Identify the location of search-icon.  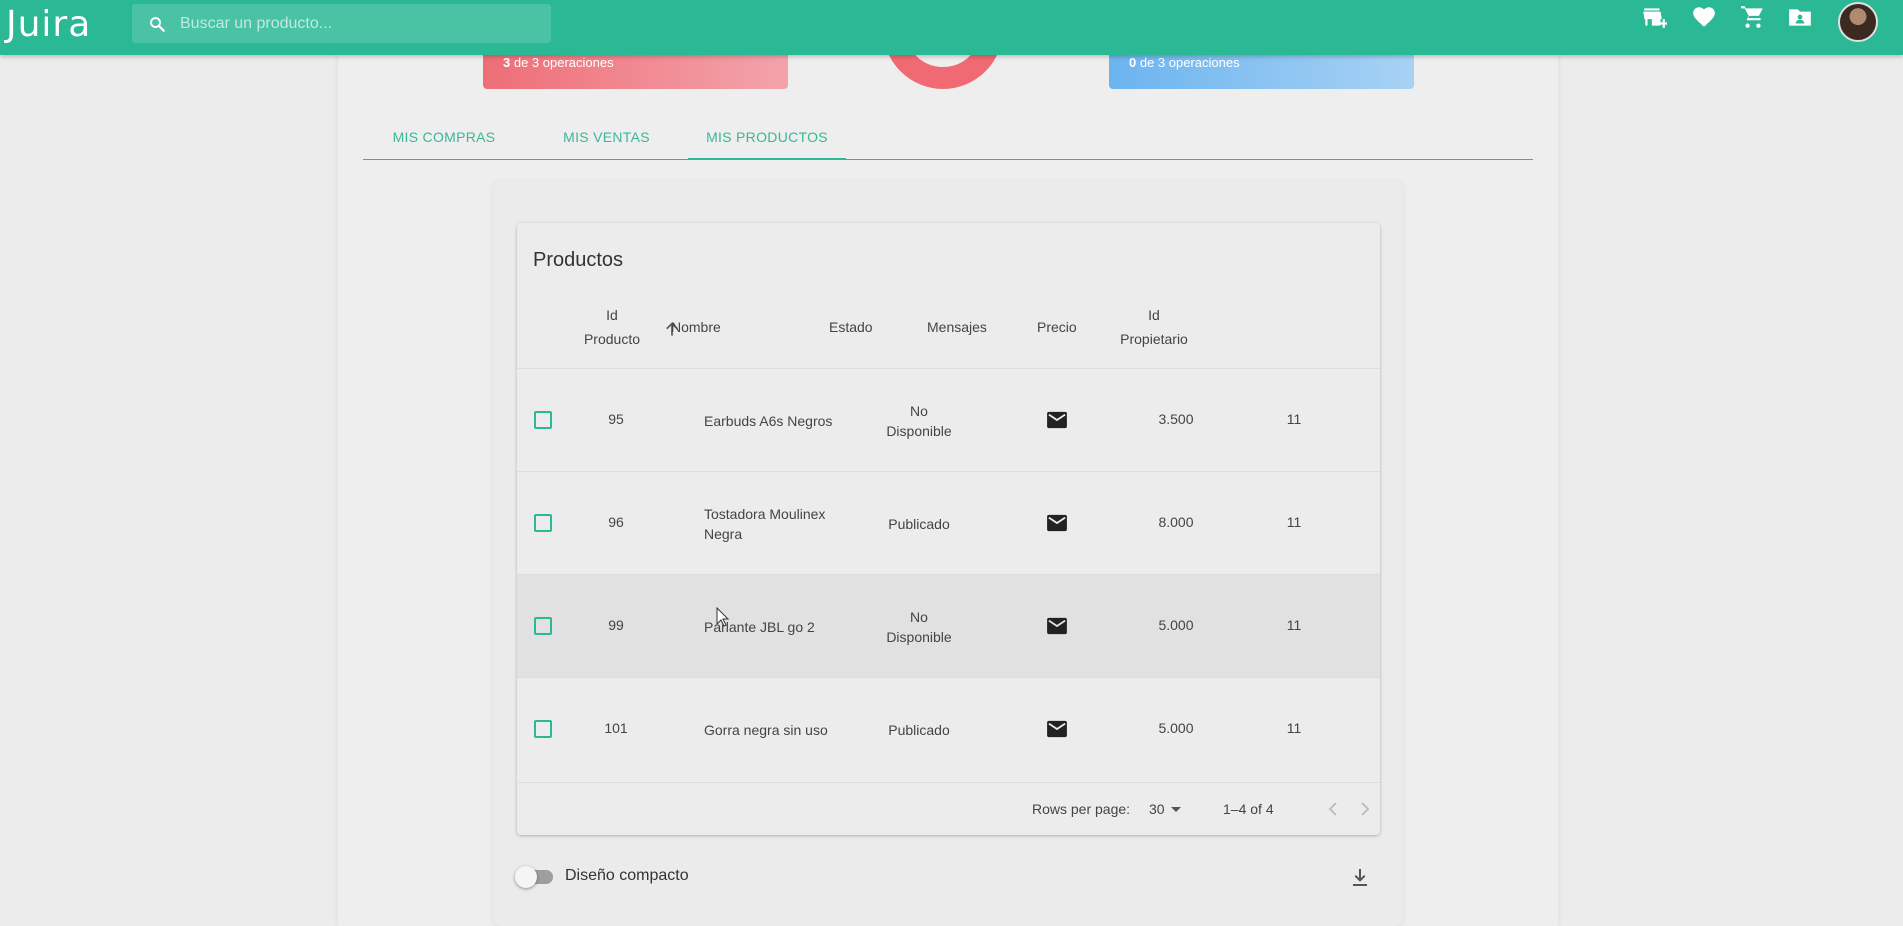
(157, 24).